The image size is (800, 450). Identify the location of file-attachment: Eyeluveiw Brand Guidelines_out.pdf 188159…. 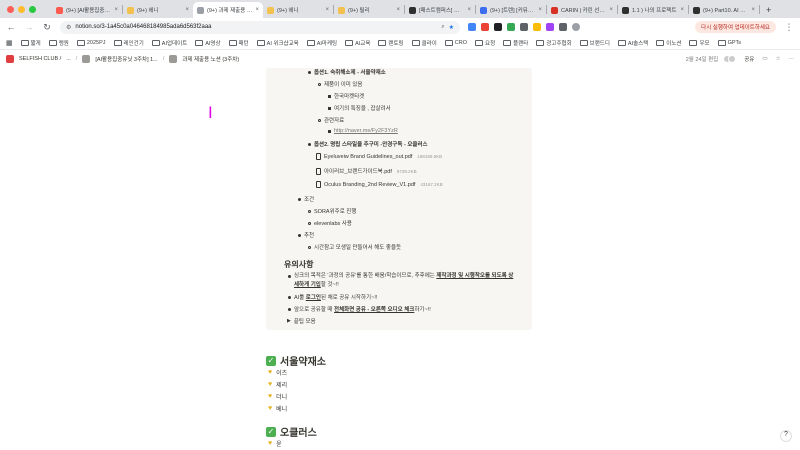
(379, 156).